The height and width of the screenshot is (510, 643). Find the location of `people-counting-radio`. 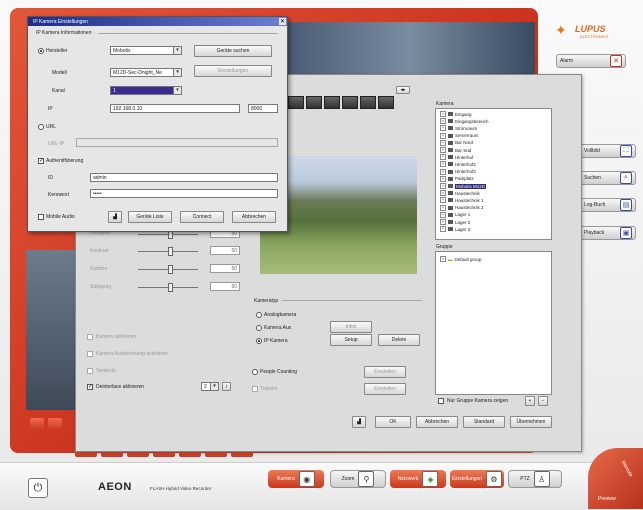

people-counting-radio is located at coordinates (255, 372).